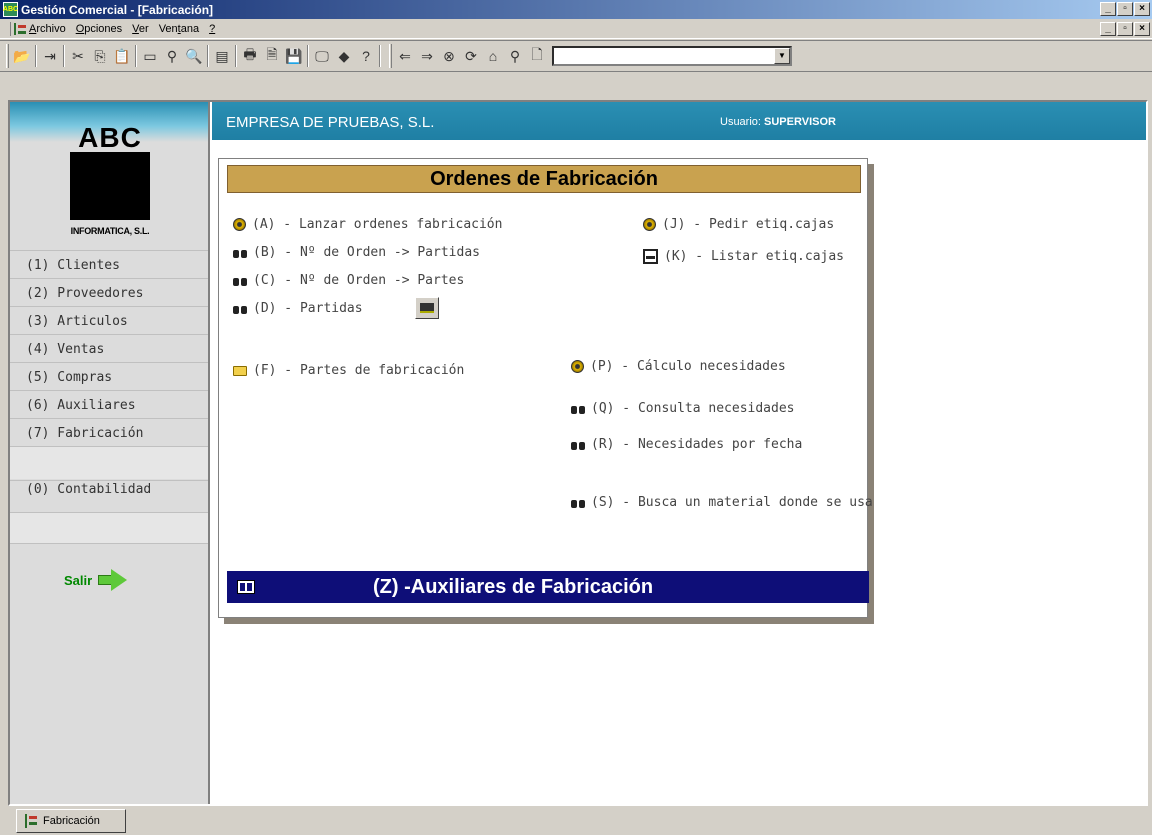  Describe the element at coordinates (754, 256) in the screenshot. I see `option-k-label: (K) - Listar etiq.cajas` at that location.